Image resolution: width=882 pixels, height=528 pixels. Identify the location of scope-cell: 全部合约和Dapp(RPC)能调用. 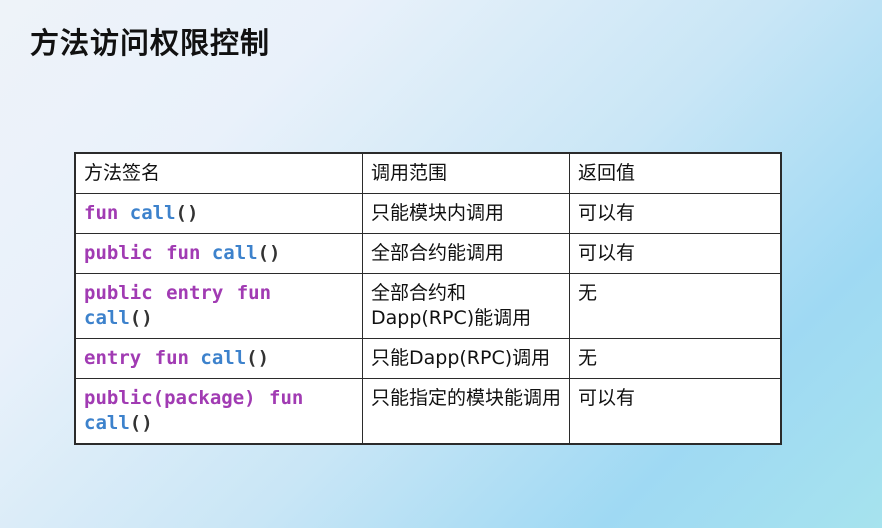
(466, 306).